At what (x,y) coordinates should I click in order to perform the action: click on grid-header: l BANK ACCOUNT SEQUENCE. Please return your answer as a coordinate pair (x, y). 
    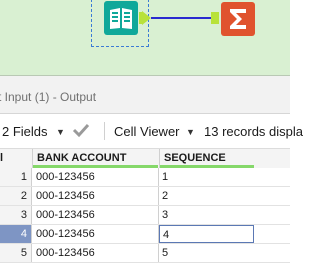
    Looking at the image, I should click on (145, 158).